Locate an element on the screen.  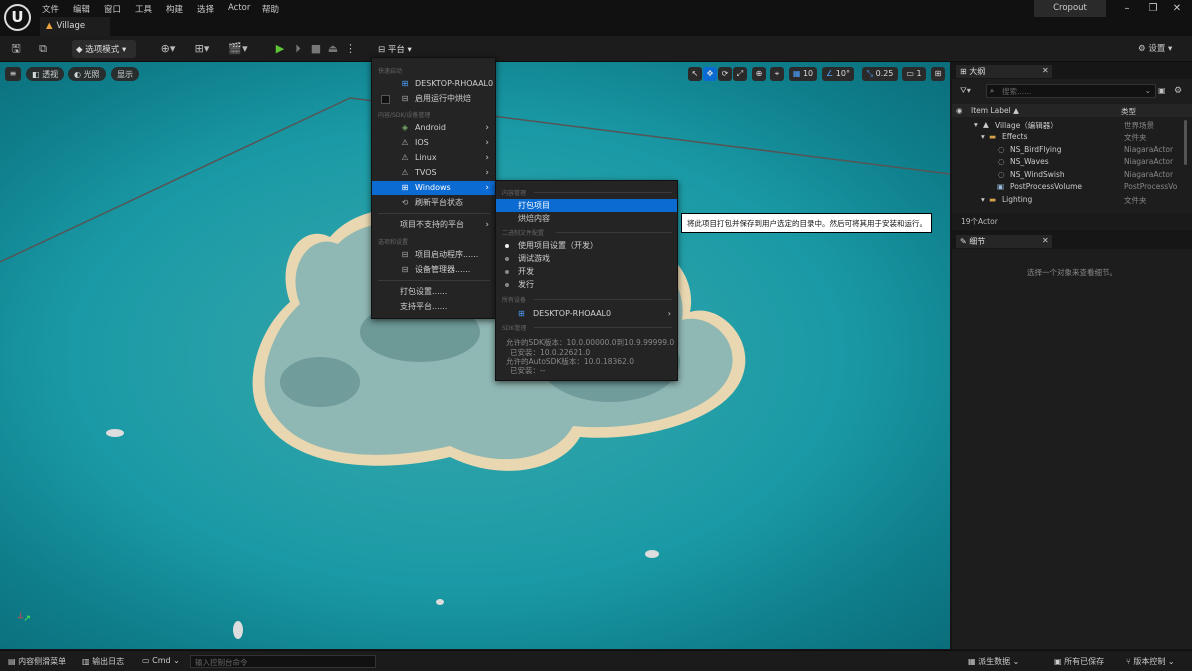
settings-button: ⚙ 设置 ▾ is located at coordinates (1155, 48).